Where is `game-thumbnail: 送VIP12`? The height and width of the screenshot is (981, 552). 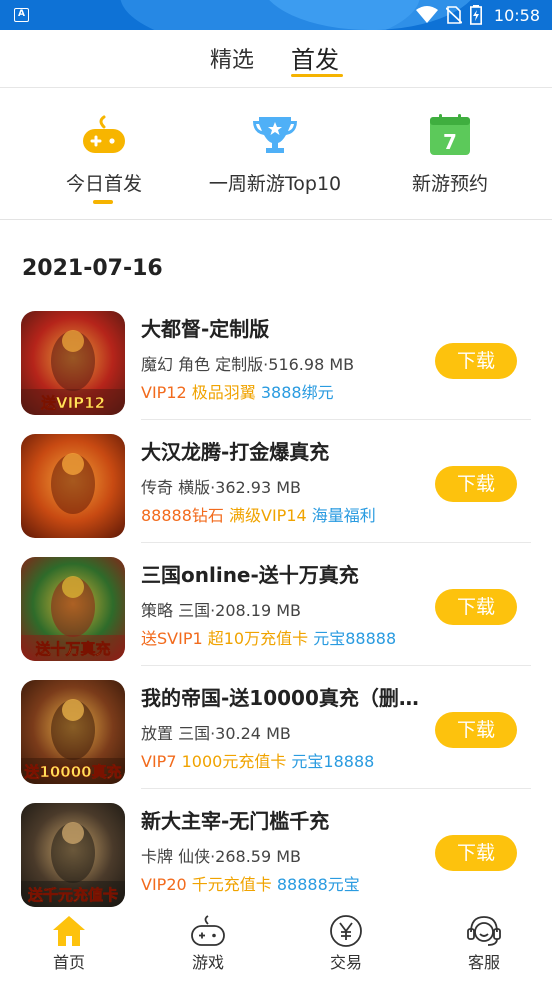
game-thumbnail: 送VIP12 is located at coordinates (73, 363).